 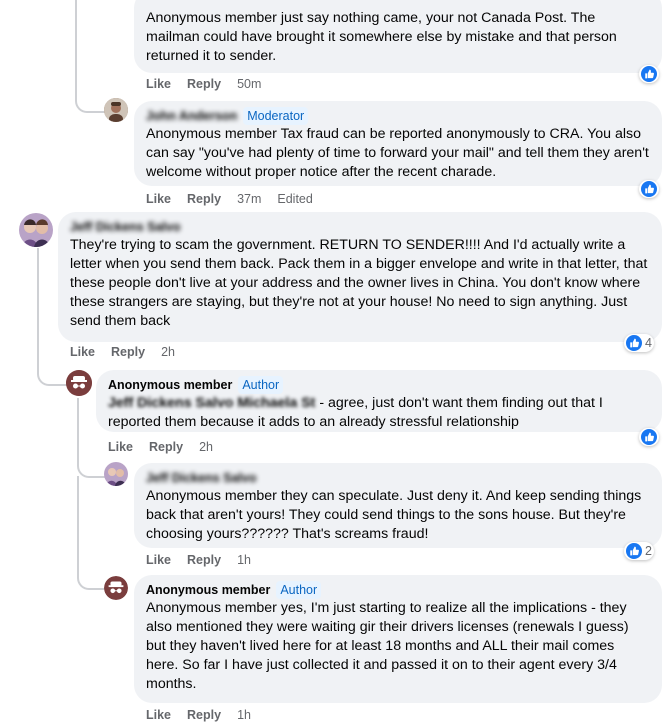 I want to click on author-row: John Anderson Moderator, so click(x=398, y=116).